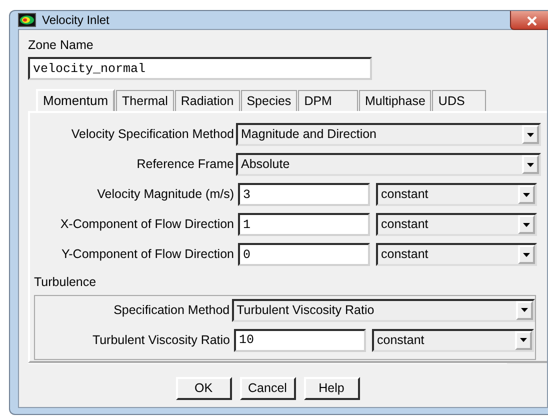 This screenshot has height=419, width=548. What do you see at coordinates (171, 310) in the screenshot?
I see `field-label: Specification Method` at bounding box center [171, 310].